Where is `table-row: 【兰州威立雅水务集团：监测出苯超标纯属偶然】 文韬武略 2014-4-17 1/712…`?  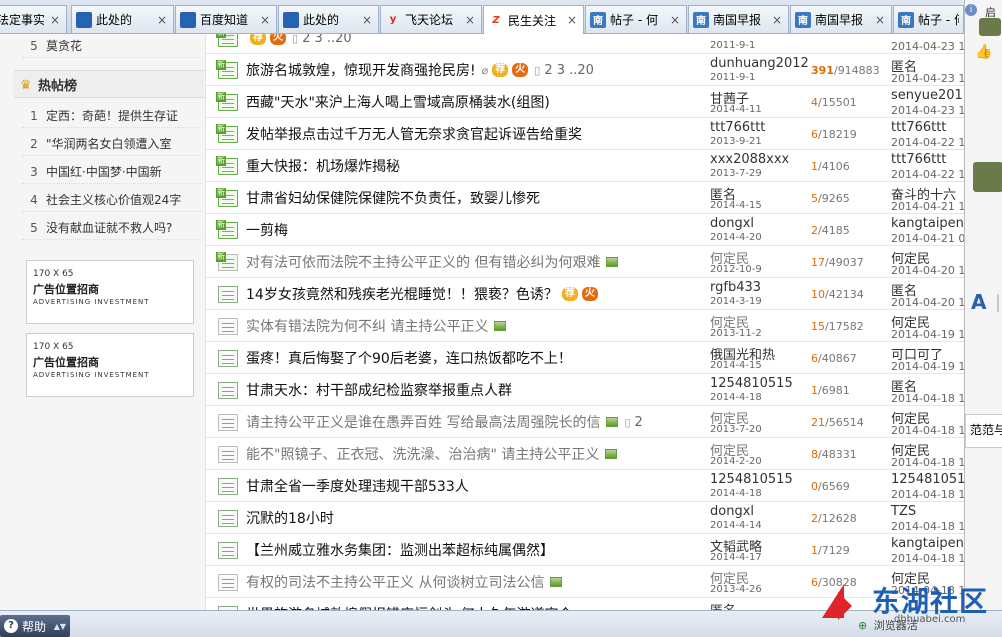 table-row: 【兰州威立雅水务集团：监测出苯超标纯属偶然】 文韬武略 2014-4-17 1/712… is located at coordinates (585, 550).